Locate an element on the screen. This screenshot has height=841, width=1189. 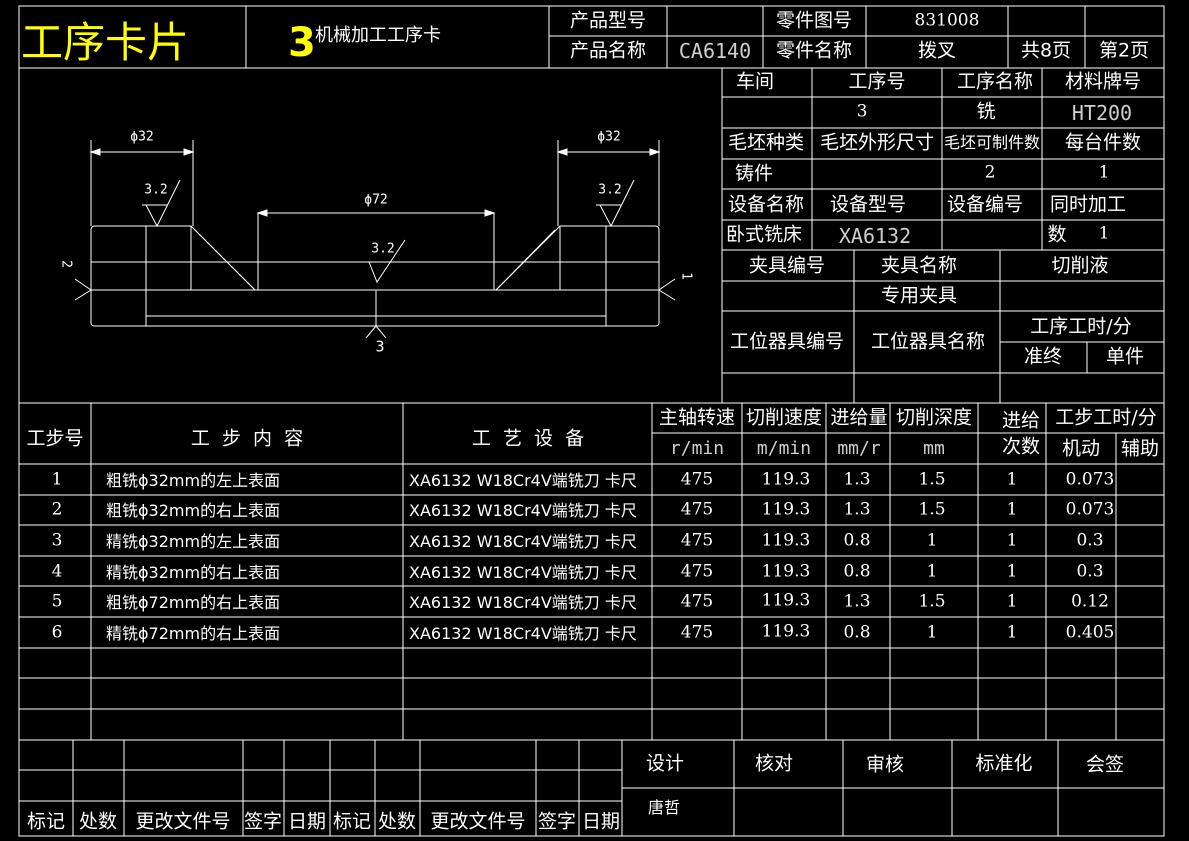
op-name-label: 工序名称 is located at coordinates (995, 81).